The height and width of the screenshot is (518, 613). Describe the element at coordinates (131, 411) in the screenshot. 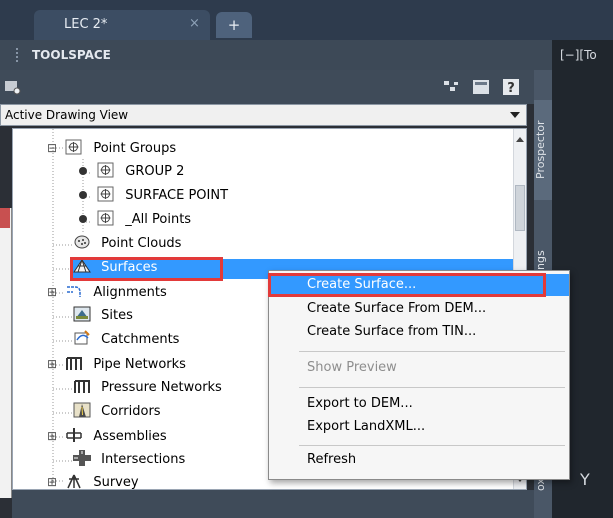

I see `tree-item-label: Corridors` at that location.